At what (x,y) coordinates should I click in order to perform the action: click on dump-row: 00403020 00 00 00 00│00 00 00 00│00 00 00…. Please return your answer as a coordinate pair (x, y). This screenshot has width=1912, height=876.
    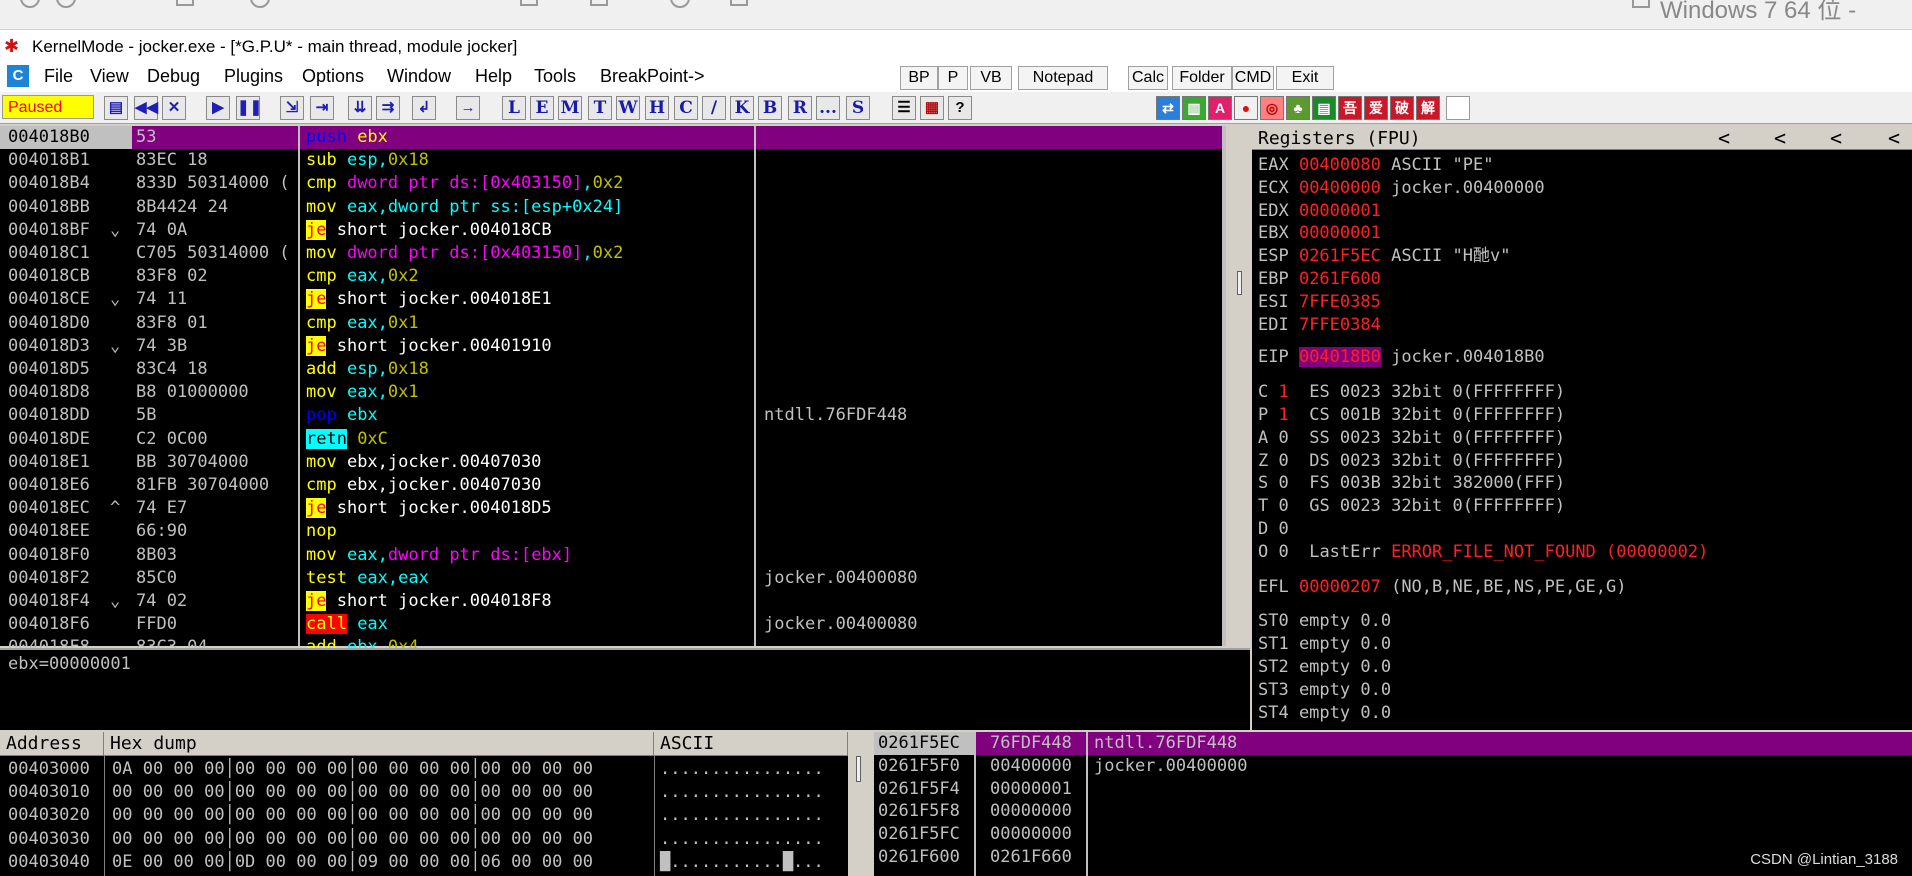
    Looking at the image, I should click on (424, 815).